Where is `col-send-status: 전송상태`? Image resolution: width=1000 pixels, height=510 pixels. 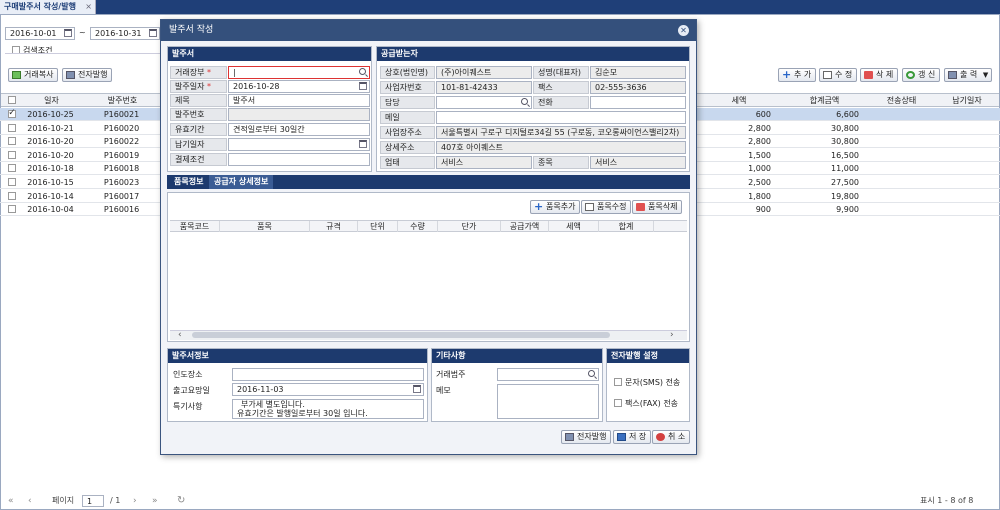
col-send-status: 전송상태 is located at coordinates (901, 100).